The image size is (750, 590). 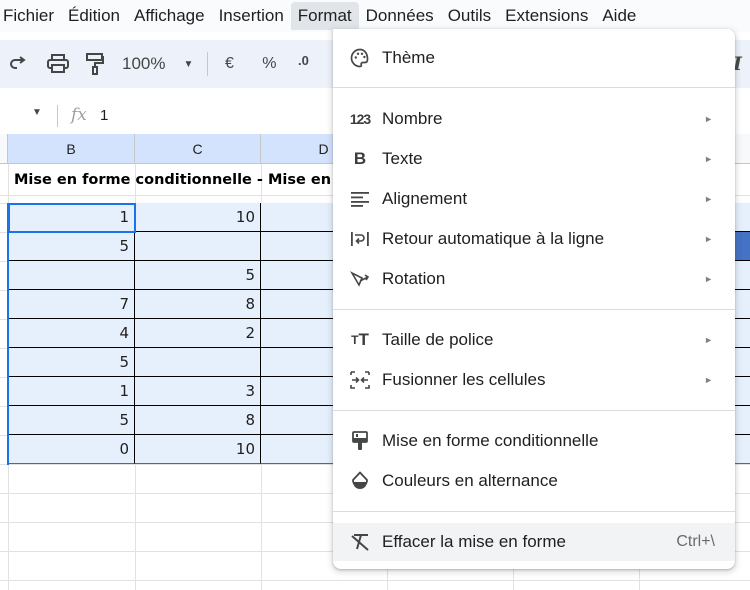 I want to click on cell-b8: 5, so click(x=71, y=420).